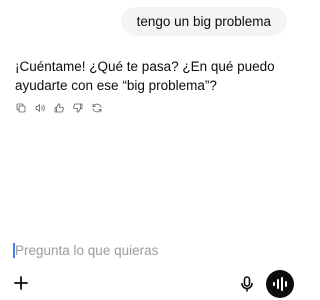 The image size is (320, 300). I want to click on attach-button, so click(21, 283).